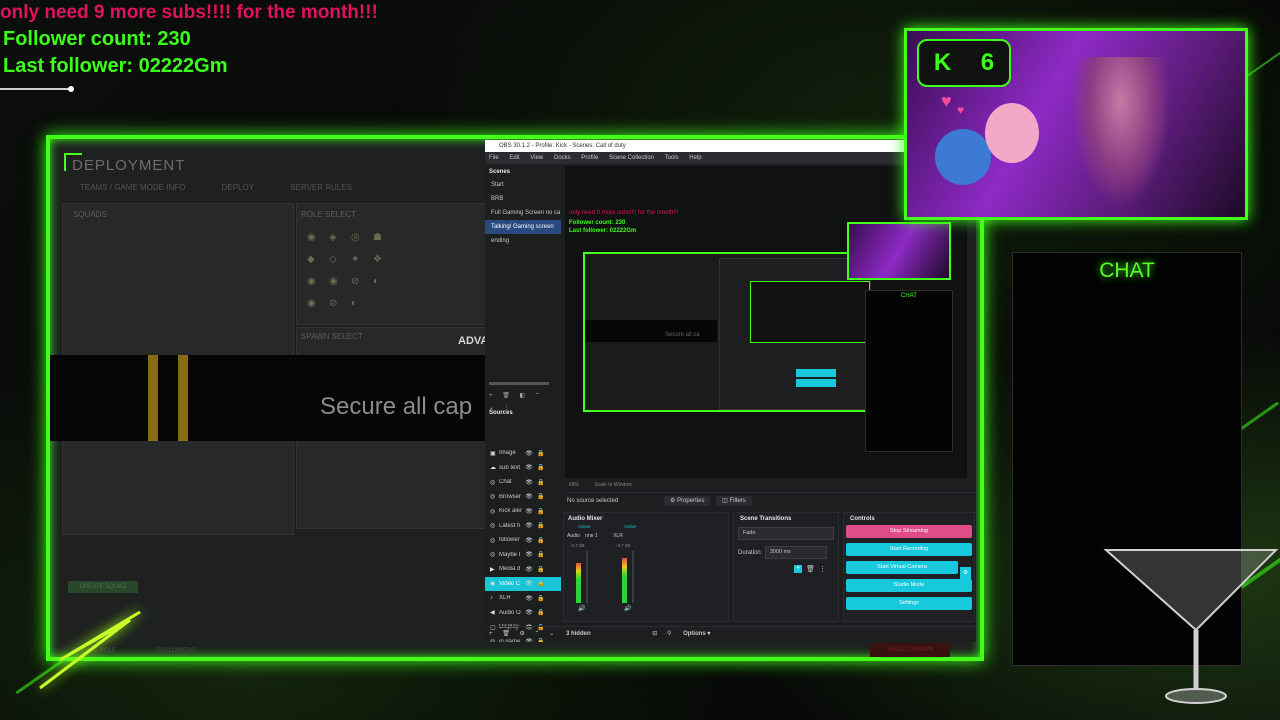  Describe the element at coordinates (514, 158) in the screenshot. I see `menu-edit: Edit` at that location.